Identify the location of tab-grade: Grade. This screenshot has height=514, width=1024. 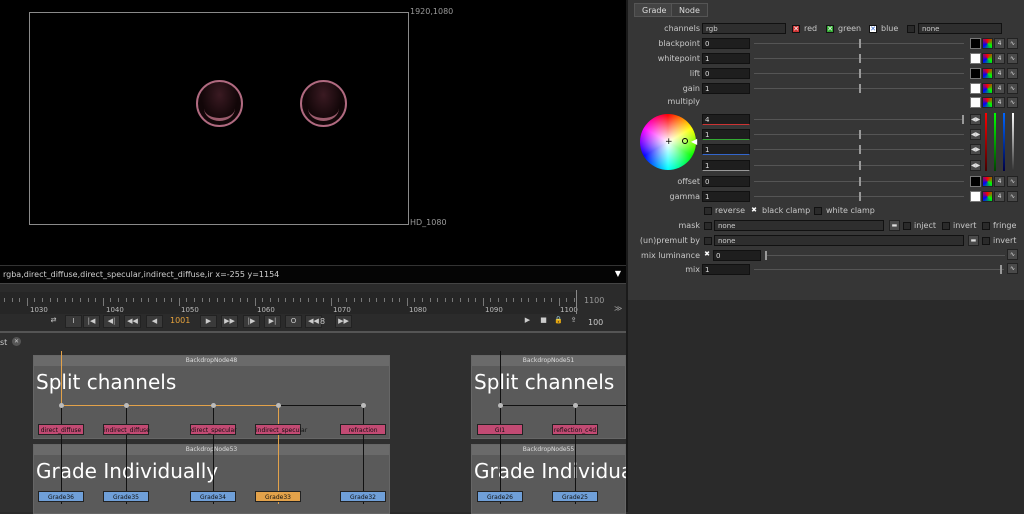
(654, 10).